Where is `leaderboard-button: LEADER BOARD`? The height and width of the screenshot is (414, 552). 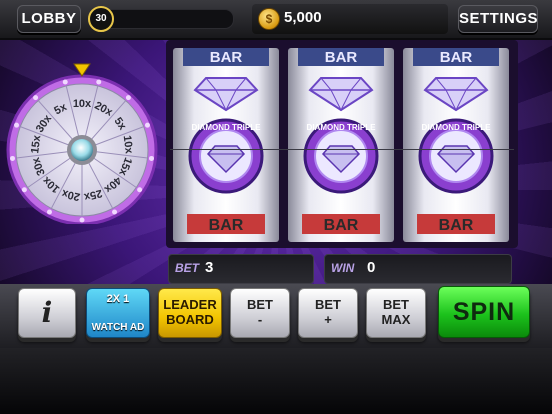 leaderboard-button: LEADER BOARD is located at coordinates (190, 313).